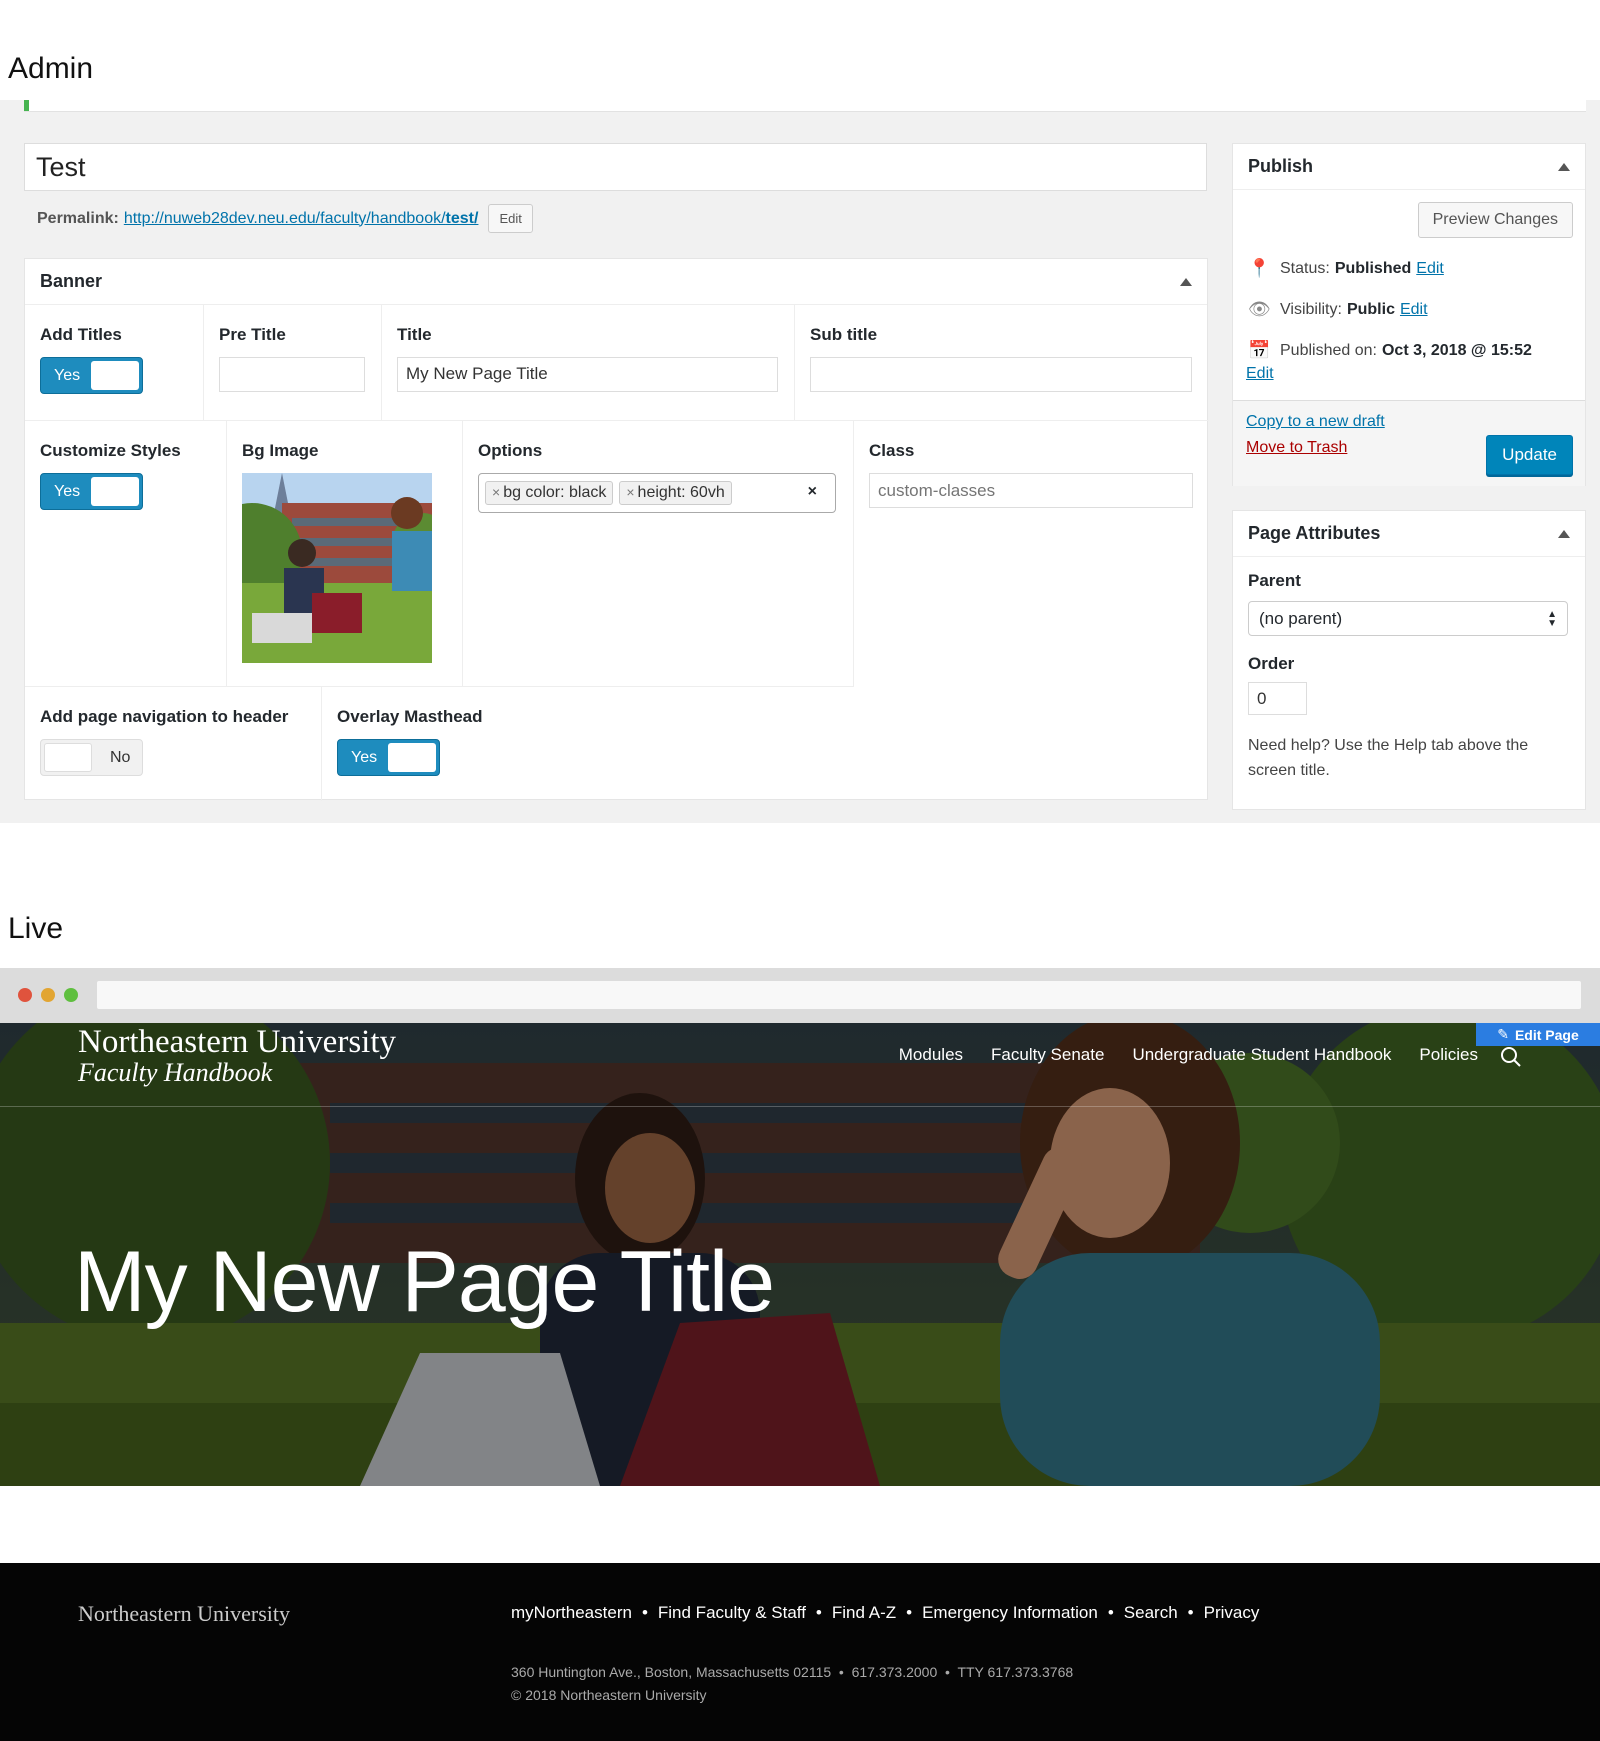  I want to click on class-input, so click(1031, 490).